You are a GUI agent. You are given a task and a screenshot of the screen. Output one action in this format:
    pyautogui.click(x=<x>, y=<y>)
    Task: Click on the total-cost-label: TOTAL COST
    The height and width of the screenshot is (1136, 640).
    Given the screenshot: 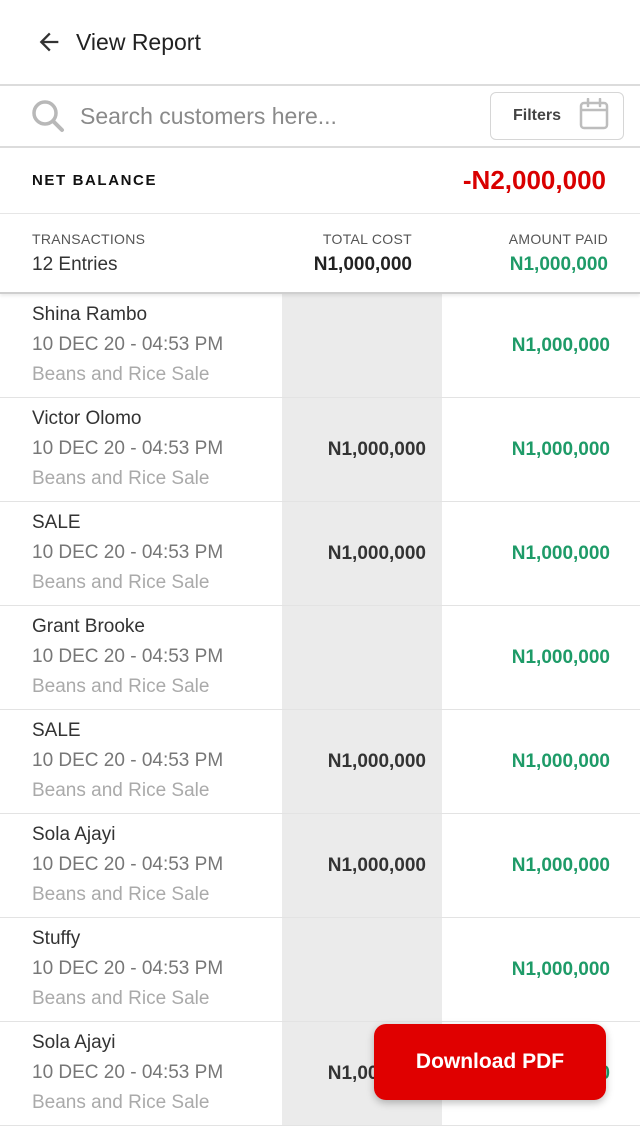 What is the action you would take?
    pyautogui.click(x=367, y=238)
    